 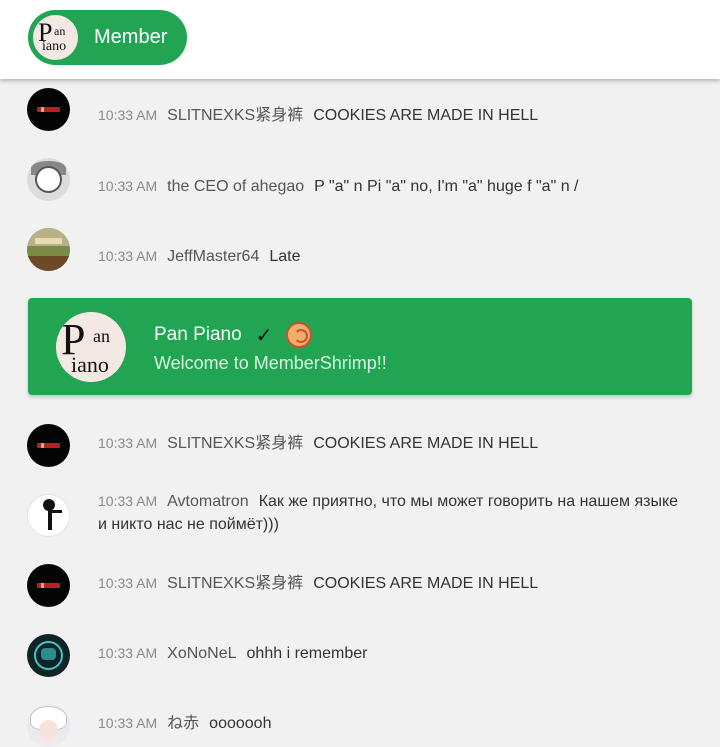 What do you see at coordinates (183, 723) in the screenshot?
I see `username: ね赤` at bounding box center [183, 723].